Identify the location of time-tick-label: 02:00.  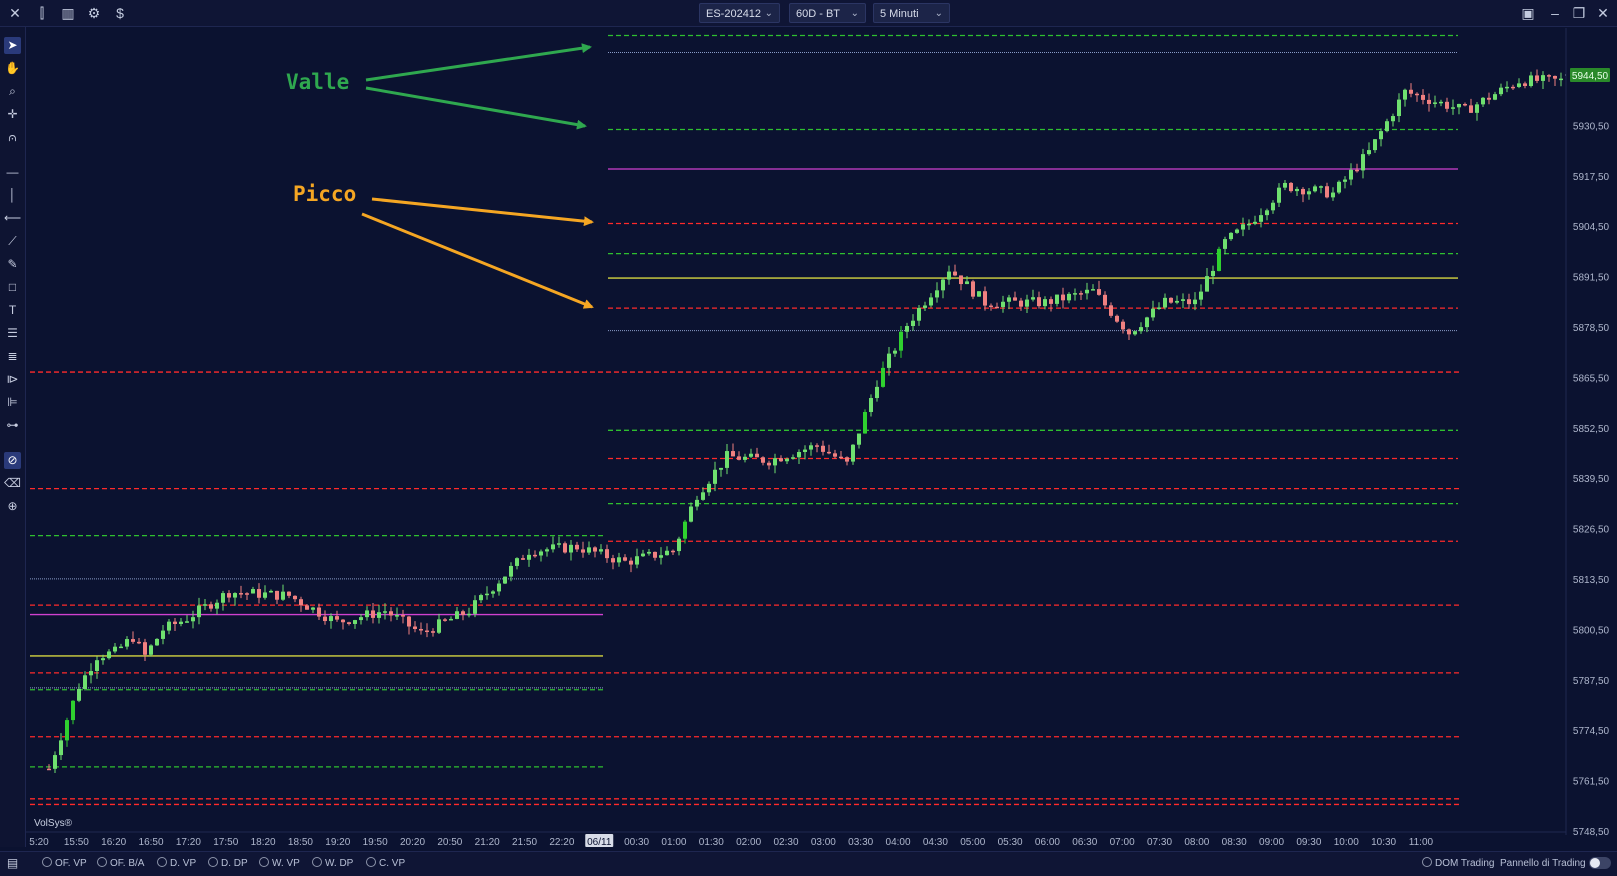
(748, 842).